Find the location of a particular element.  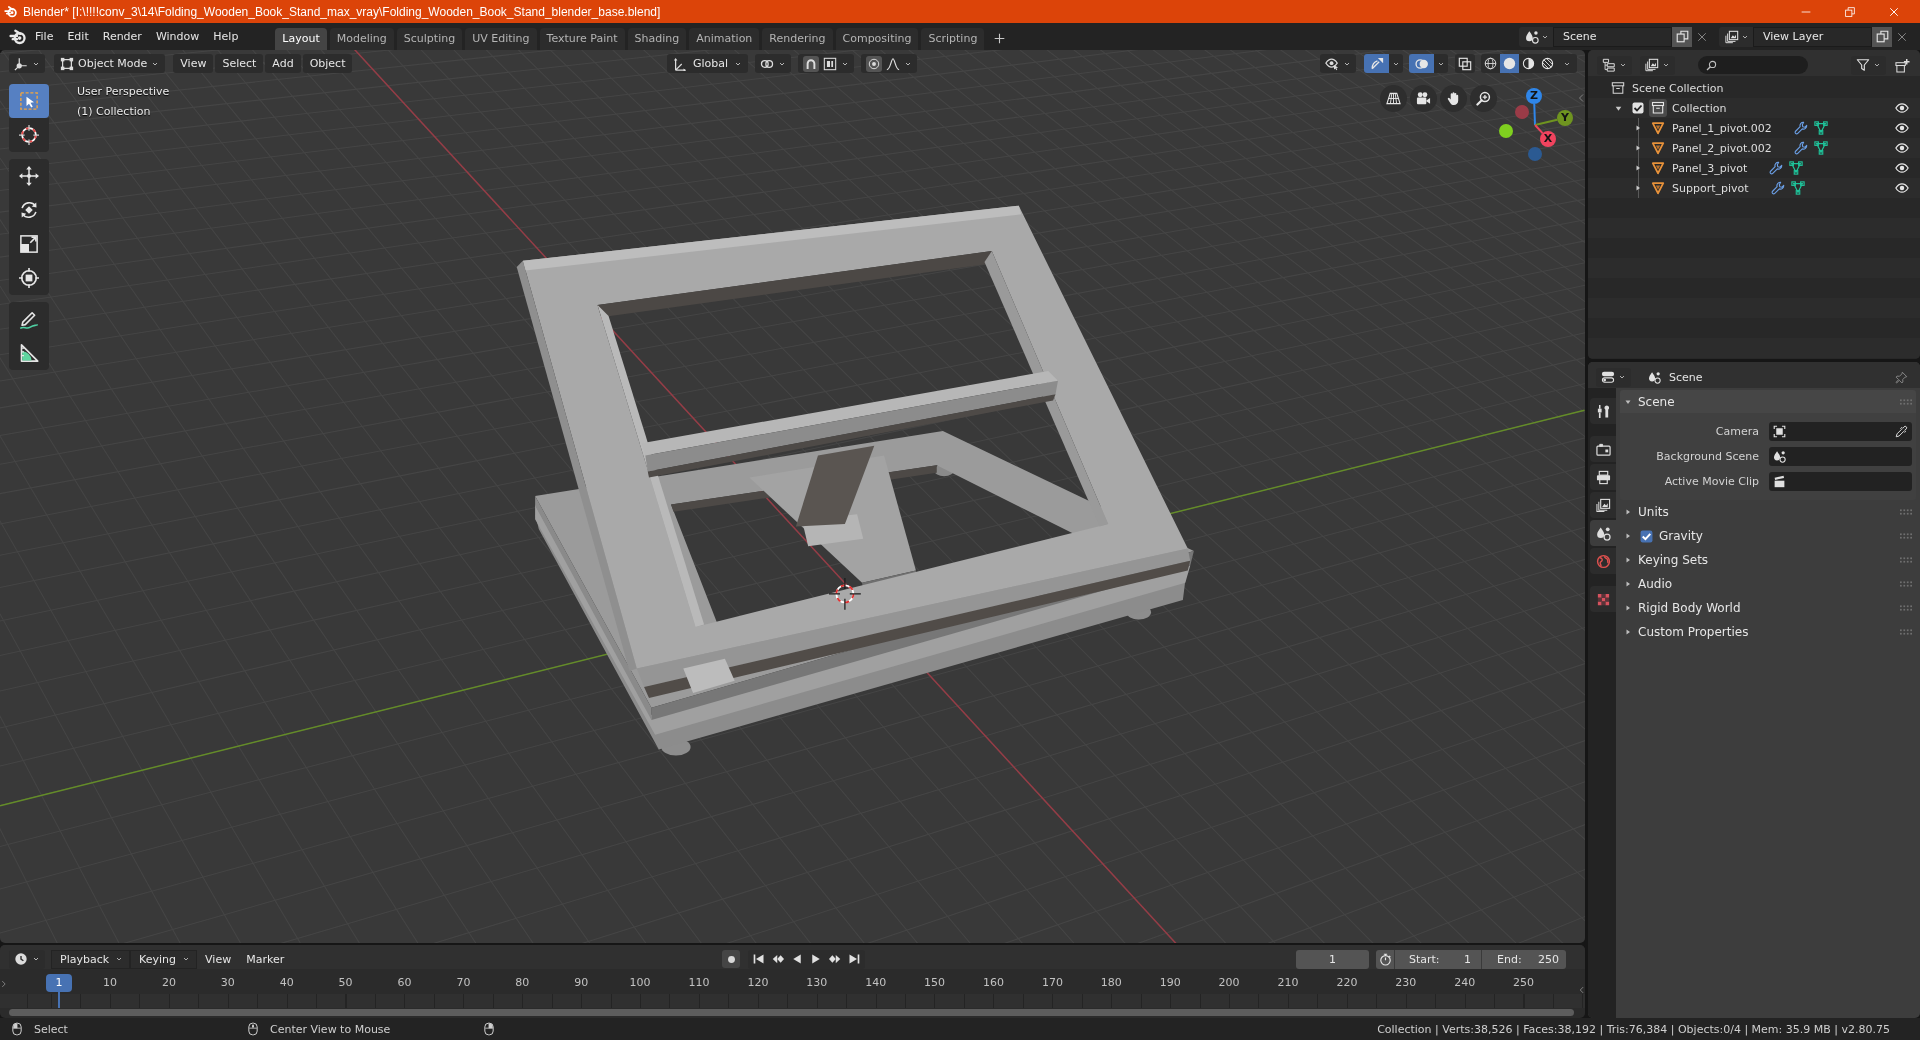

tree-item-label: Support_pivot is located at coordinates (1710, 188).